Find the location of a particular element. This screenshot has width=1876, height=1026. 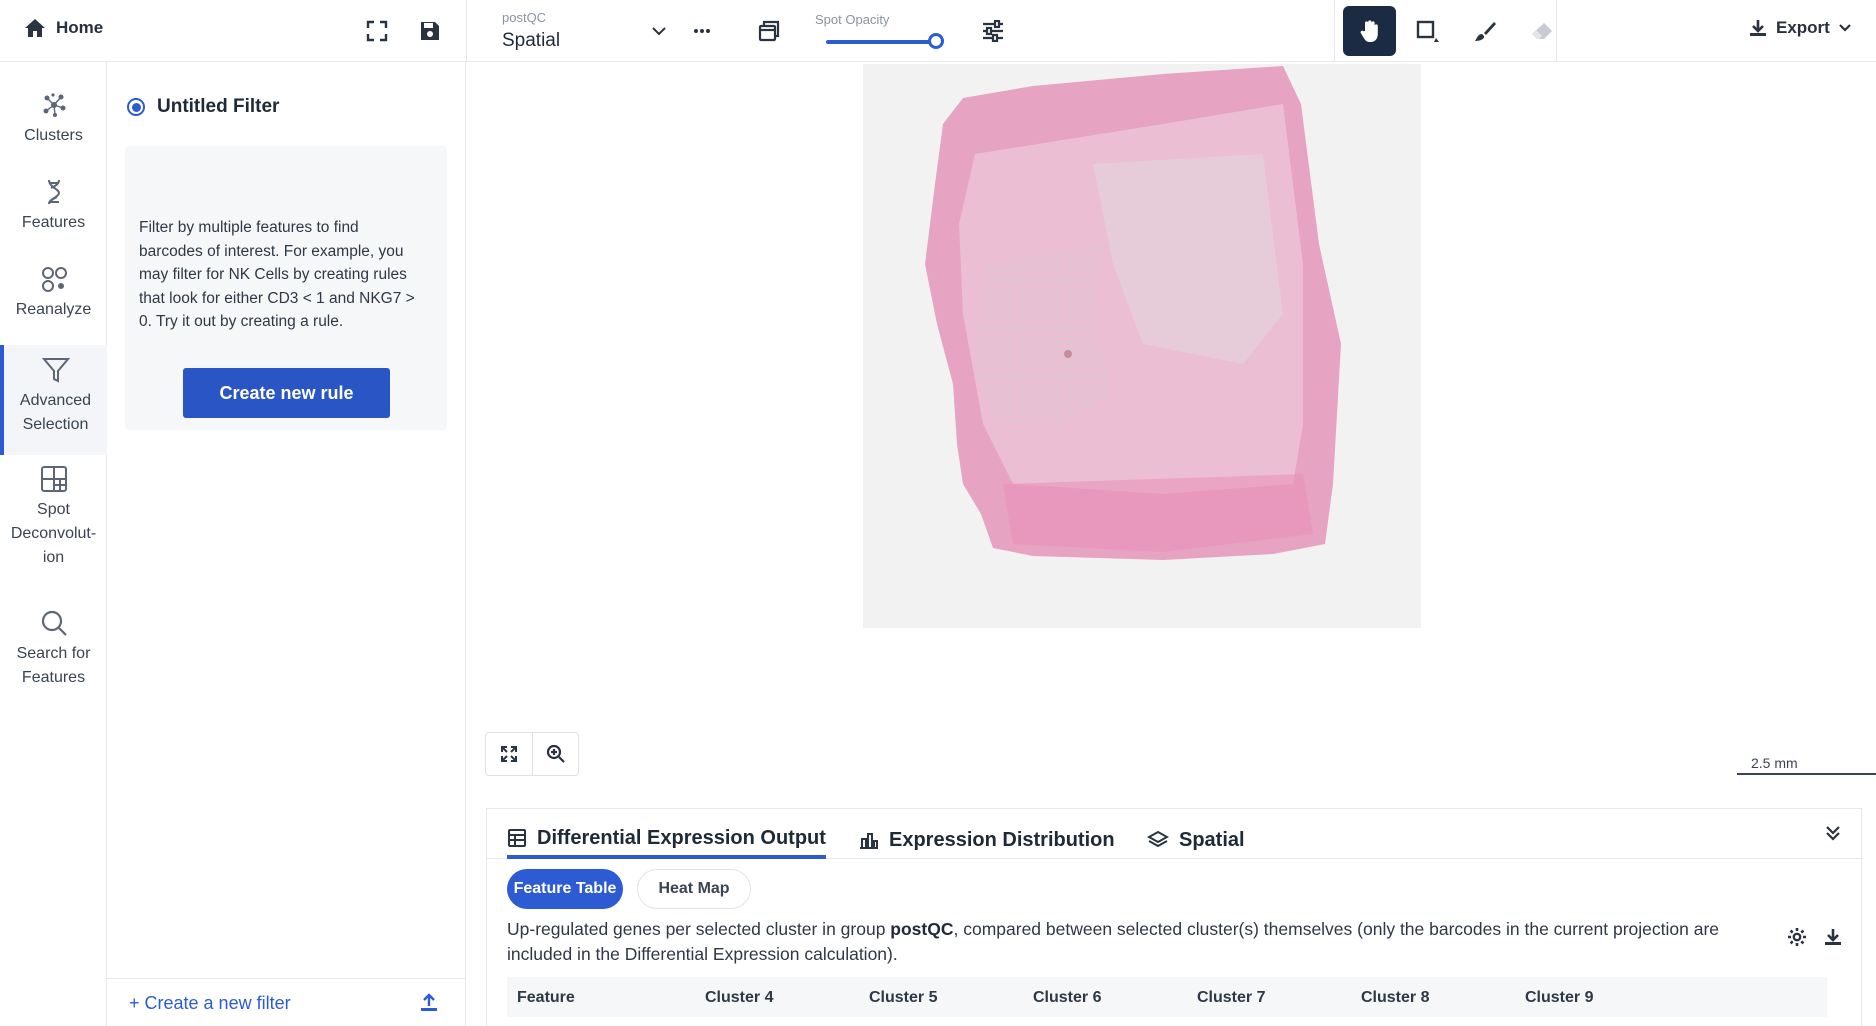

hand-icon is located at coordinates (1369, 31).